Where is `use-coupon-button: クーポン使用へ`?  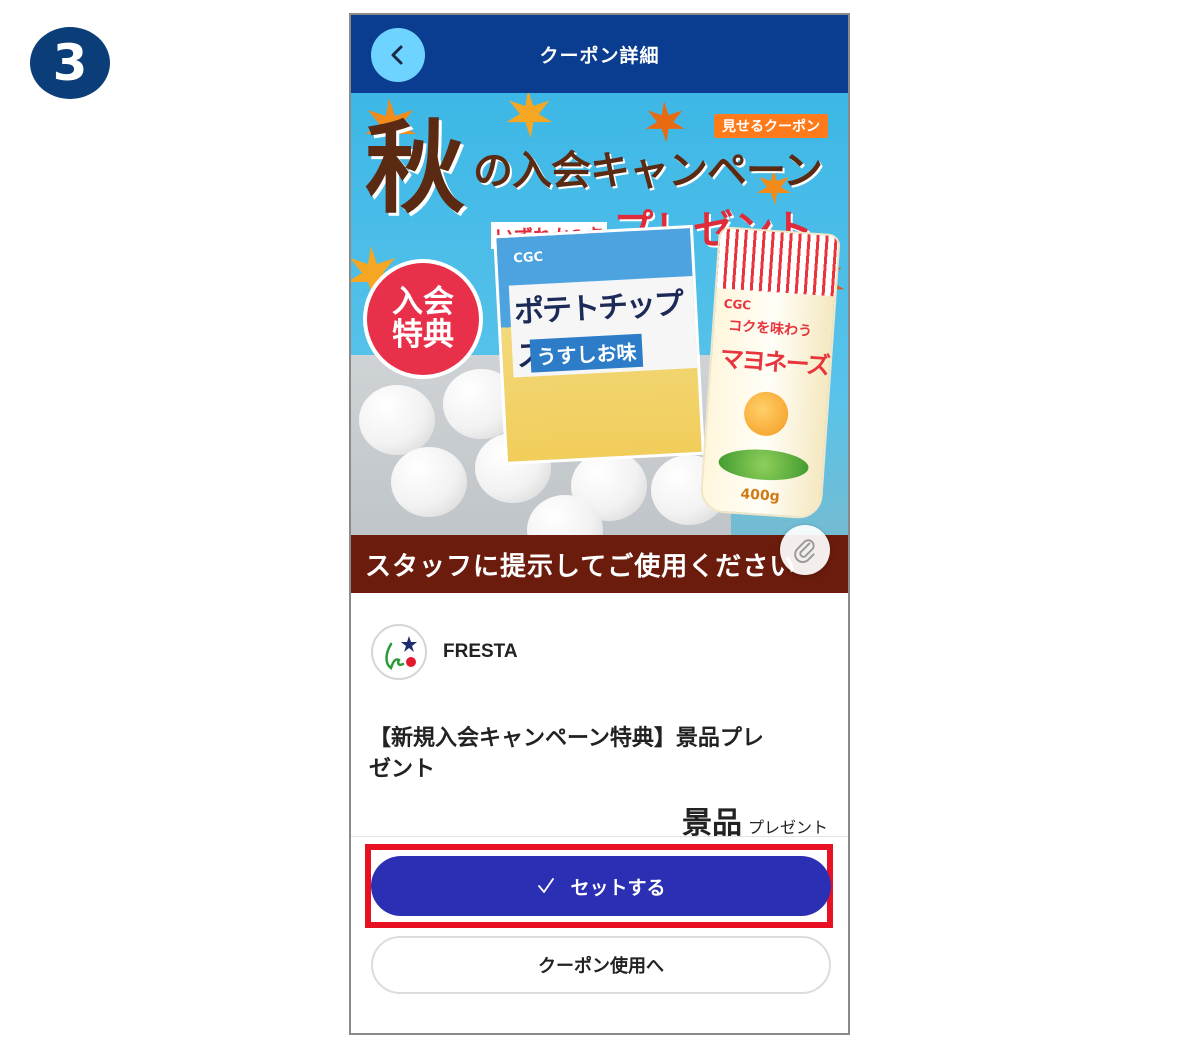 use-coupon-button: クーポン使用へ is located at coordinates (601, 965).